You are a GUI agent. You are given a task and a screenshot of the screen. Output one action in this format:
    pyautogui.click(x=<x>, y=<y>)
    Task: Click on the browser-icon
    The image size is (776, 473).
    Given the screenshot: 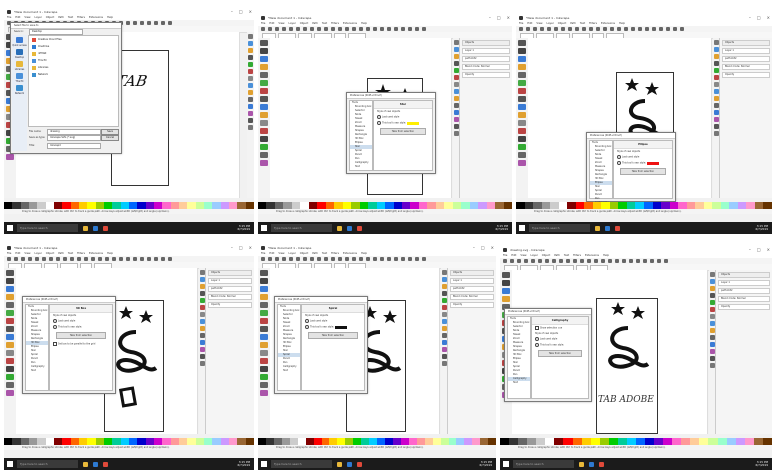 What is the action you would take?
    pyautogui.click(x=95, y=228)
    